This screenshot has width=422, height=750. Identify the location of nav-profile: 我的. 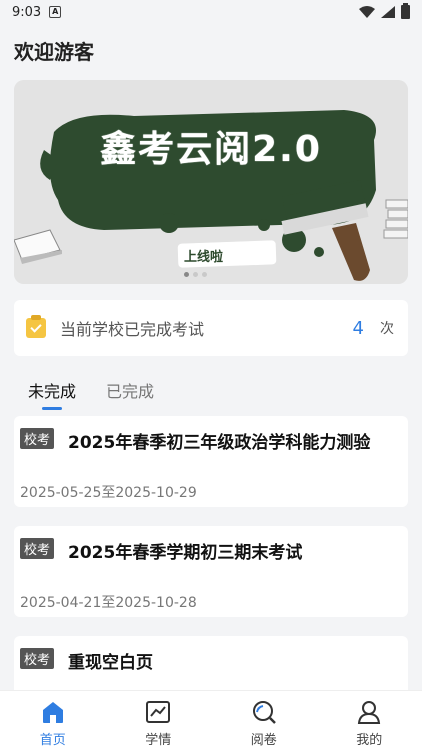
(369, 720).